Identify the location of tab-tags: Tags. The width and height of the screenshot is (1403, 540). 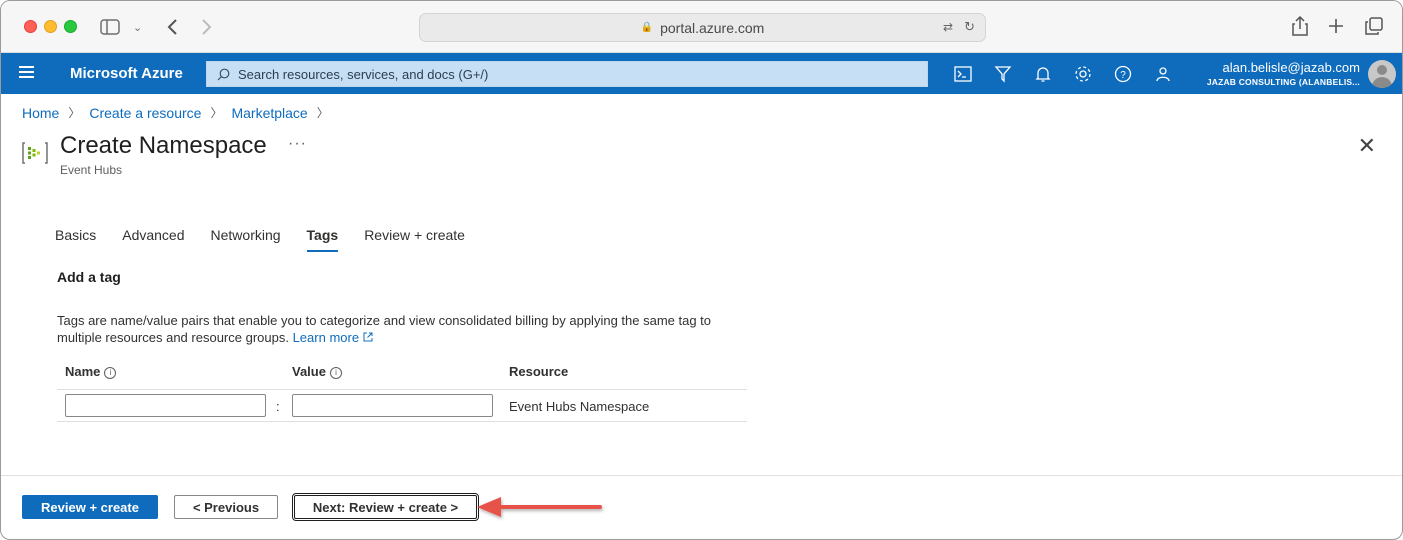
(322, 239).